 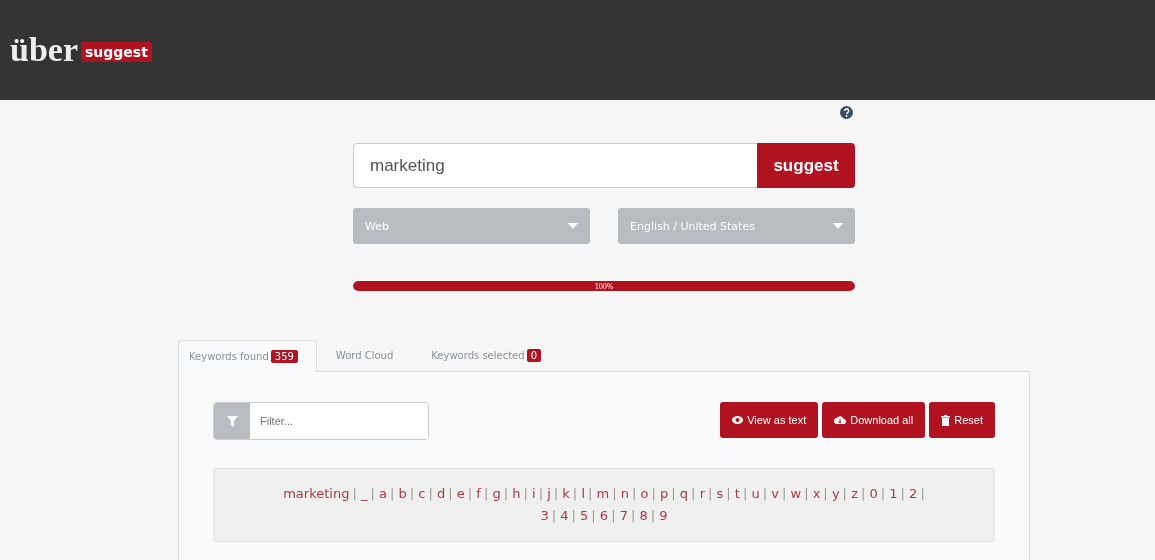 What do you see at coordinates (316, 493) in the screenshot?
I see `letter-link: marketing` at bounding box center [316, 493].